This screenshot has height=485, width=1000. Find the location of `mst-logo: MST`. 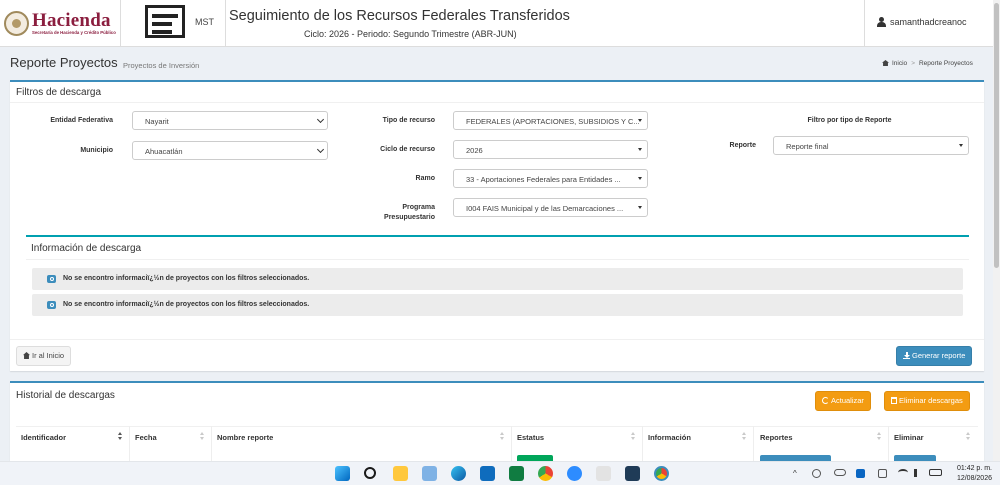

mst-logo: MST is located at coordinates (173, 23).